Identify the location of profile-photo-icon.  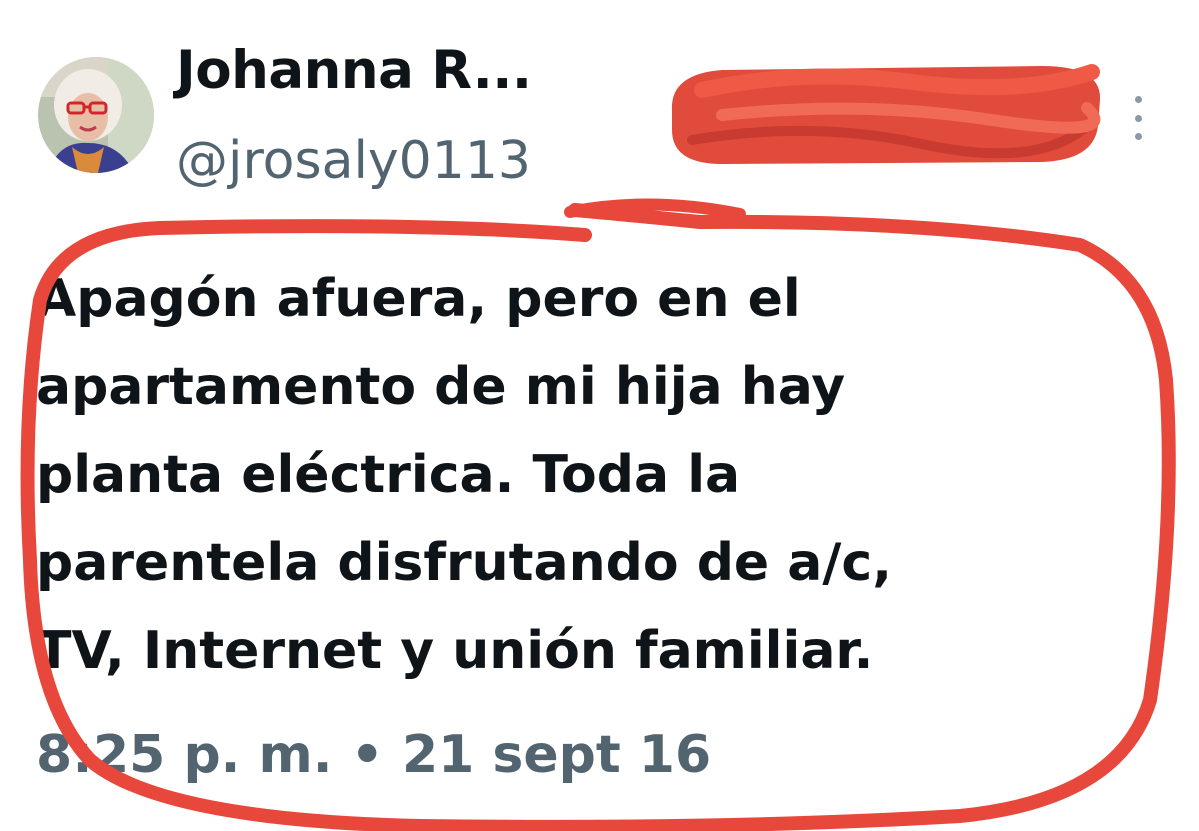
(96, 115).